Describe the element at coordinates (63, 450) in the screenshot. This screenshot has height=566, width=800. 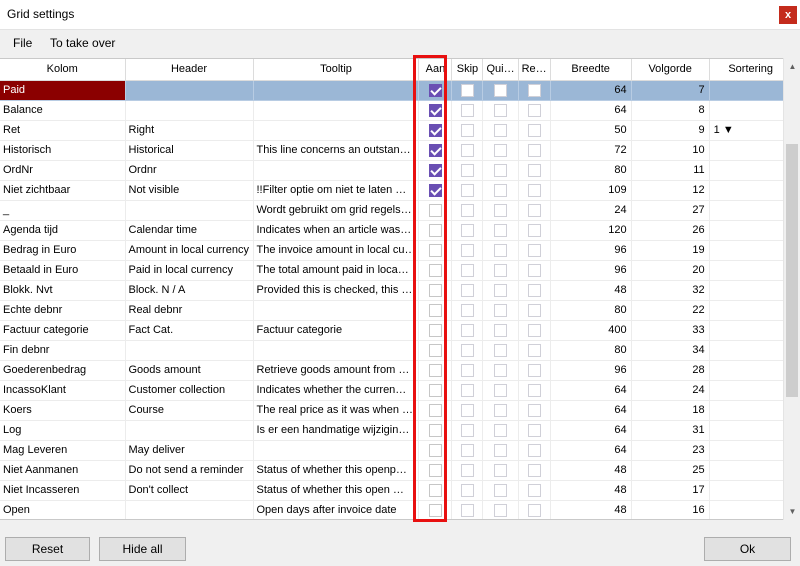
I see `cell-kolom: Mag Leveren` at that location.